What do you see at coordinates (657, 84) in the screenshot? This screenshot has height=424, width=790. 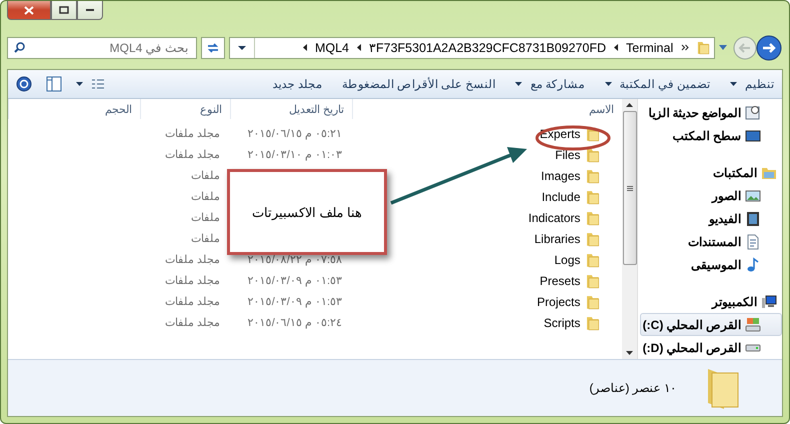 I see `toolbar-button: تضمين في المكتبة` at bounding box center [657, 84].